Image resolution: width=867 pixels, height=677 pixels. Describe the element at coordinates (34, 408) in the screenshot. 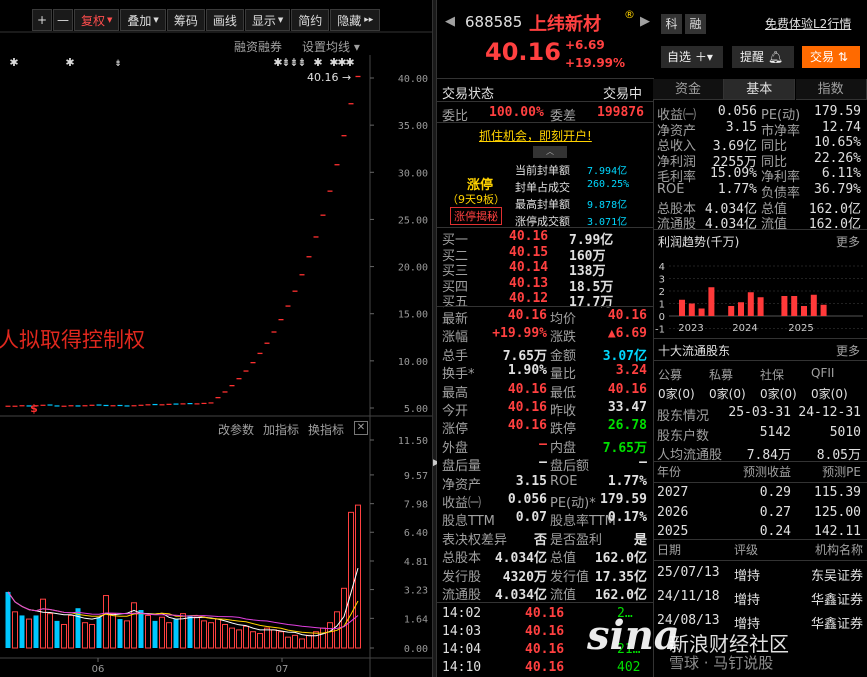

I see `dividend-marker: $` at that location.